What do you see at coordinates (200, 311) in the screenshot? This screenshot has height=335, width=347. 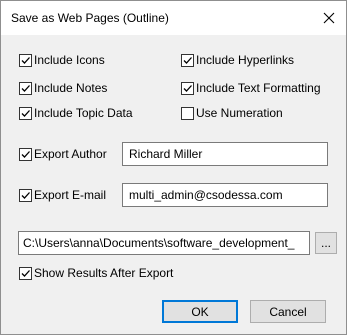 I see `ok-button: OK` at bounding box center [200, 311].